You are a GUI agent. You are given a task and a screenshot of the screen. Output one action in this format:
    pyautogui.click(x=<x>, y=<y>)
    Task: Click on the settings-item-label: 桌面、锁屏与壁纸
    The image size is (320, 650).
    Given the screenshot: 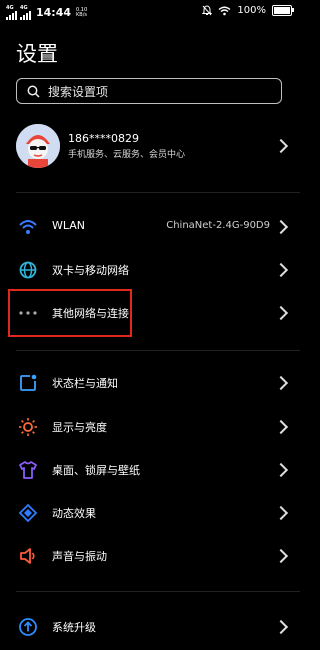 What is the action you would take?
    pyautogui.click(x=96, y=470)
    